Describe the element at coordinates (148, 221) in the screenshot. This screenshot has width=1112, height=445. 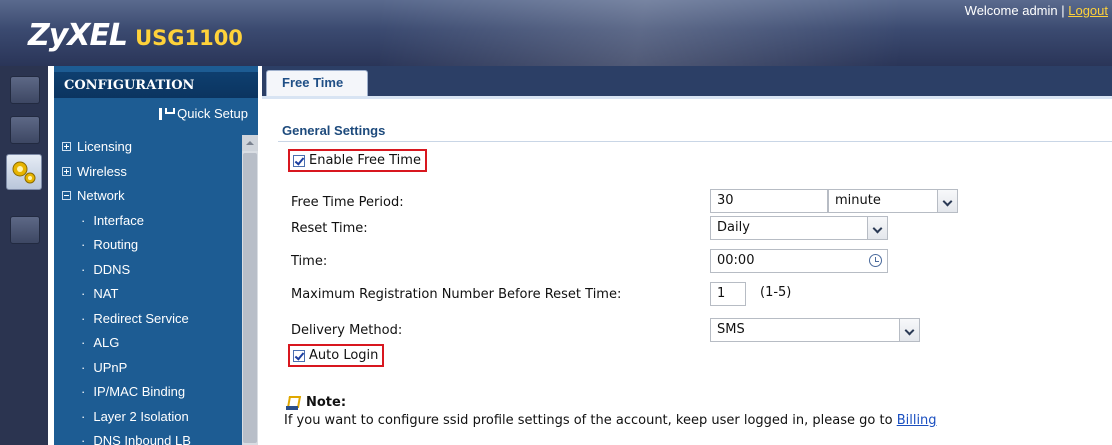
I see `sidebar-item-interface: · Interface` at that location.